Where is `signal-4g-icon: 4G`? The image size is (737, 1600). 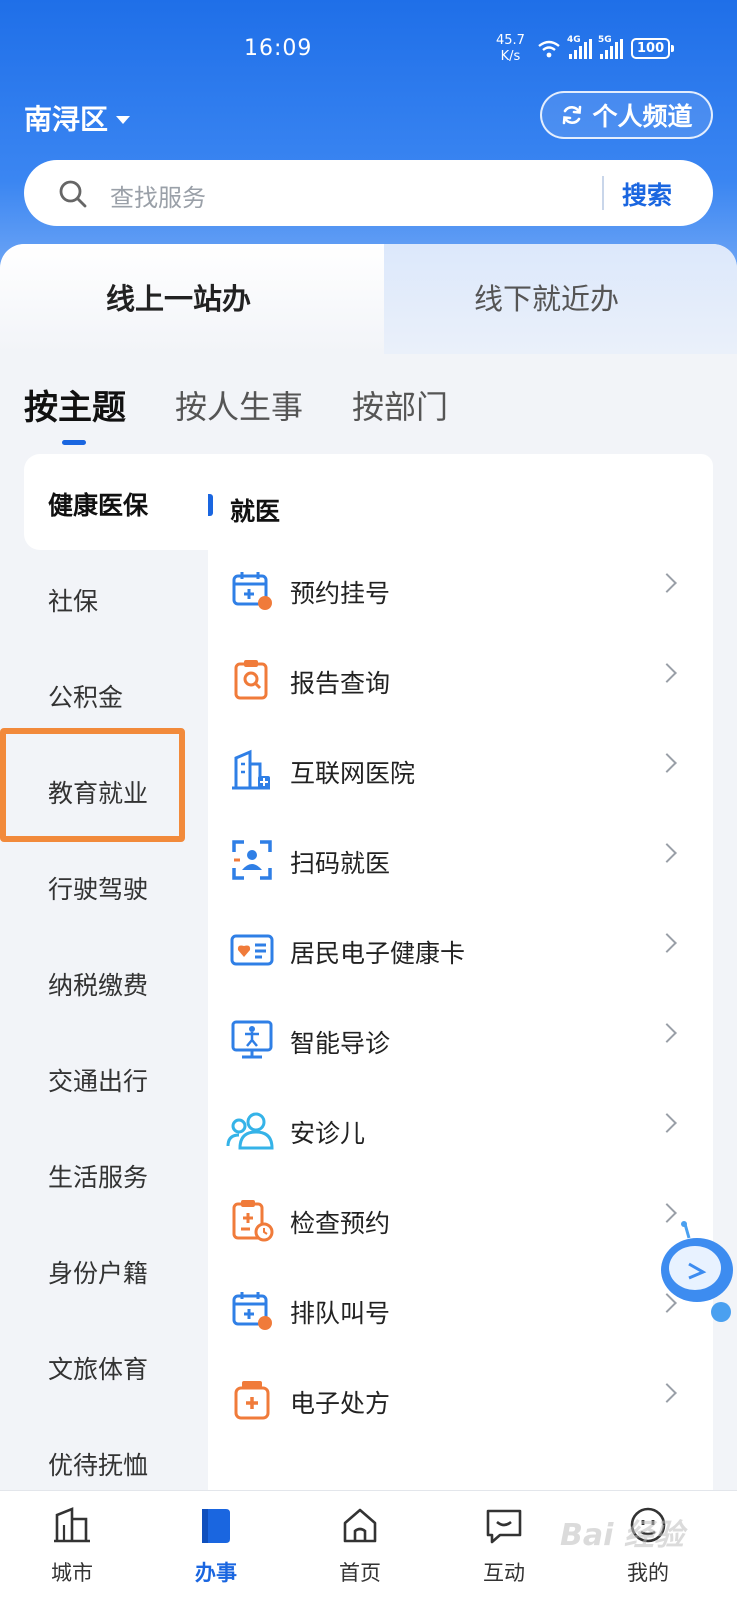 signal-4g-icon: 4G is located at coordinates (579, 47).